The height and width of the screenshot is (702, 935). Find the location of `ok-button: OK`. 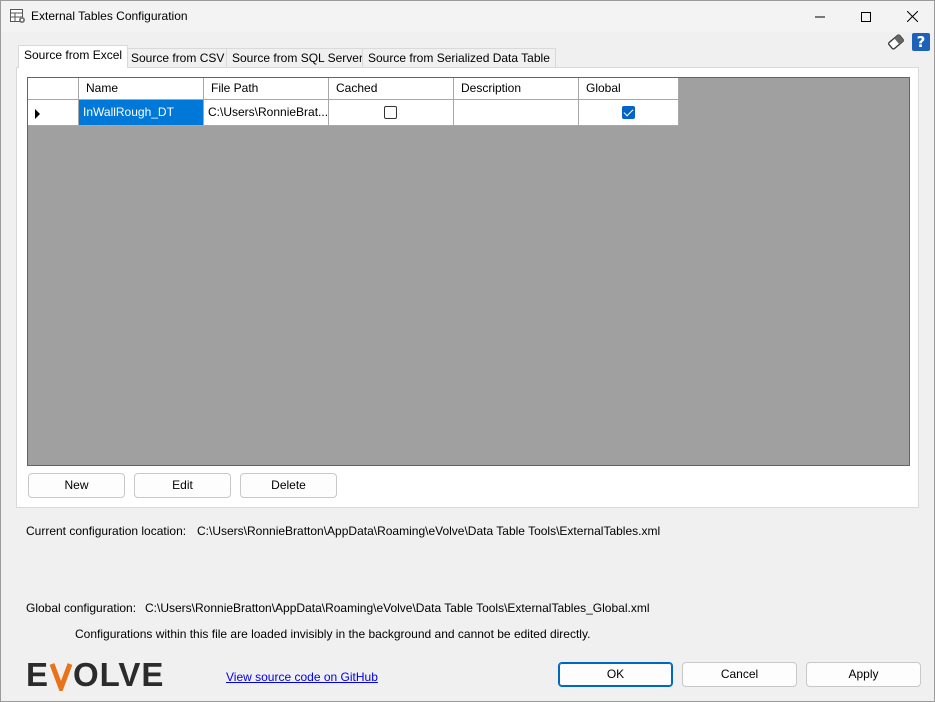

ok-button: OK is located at coordinates (615, 674).